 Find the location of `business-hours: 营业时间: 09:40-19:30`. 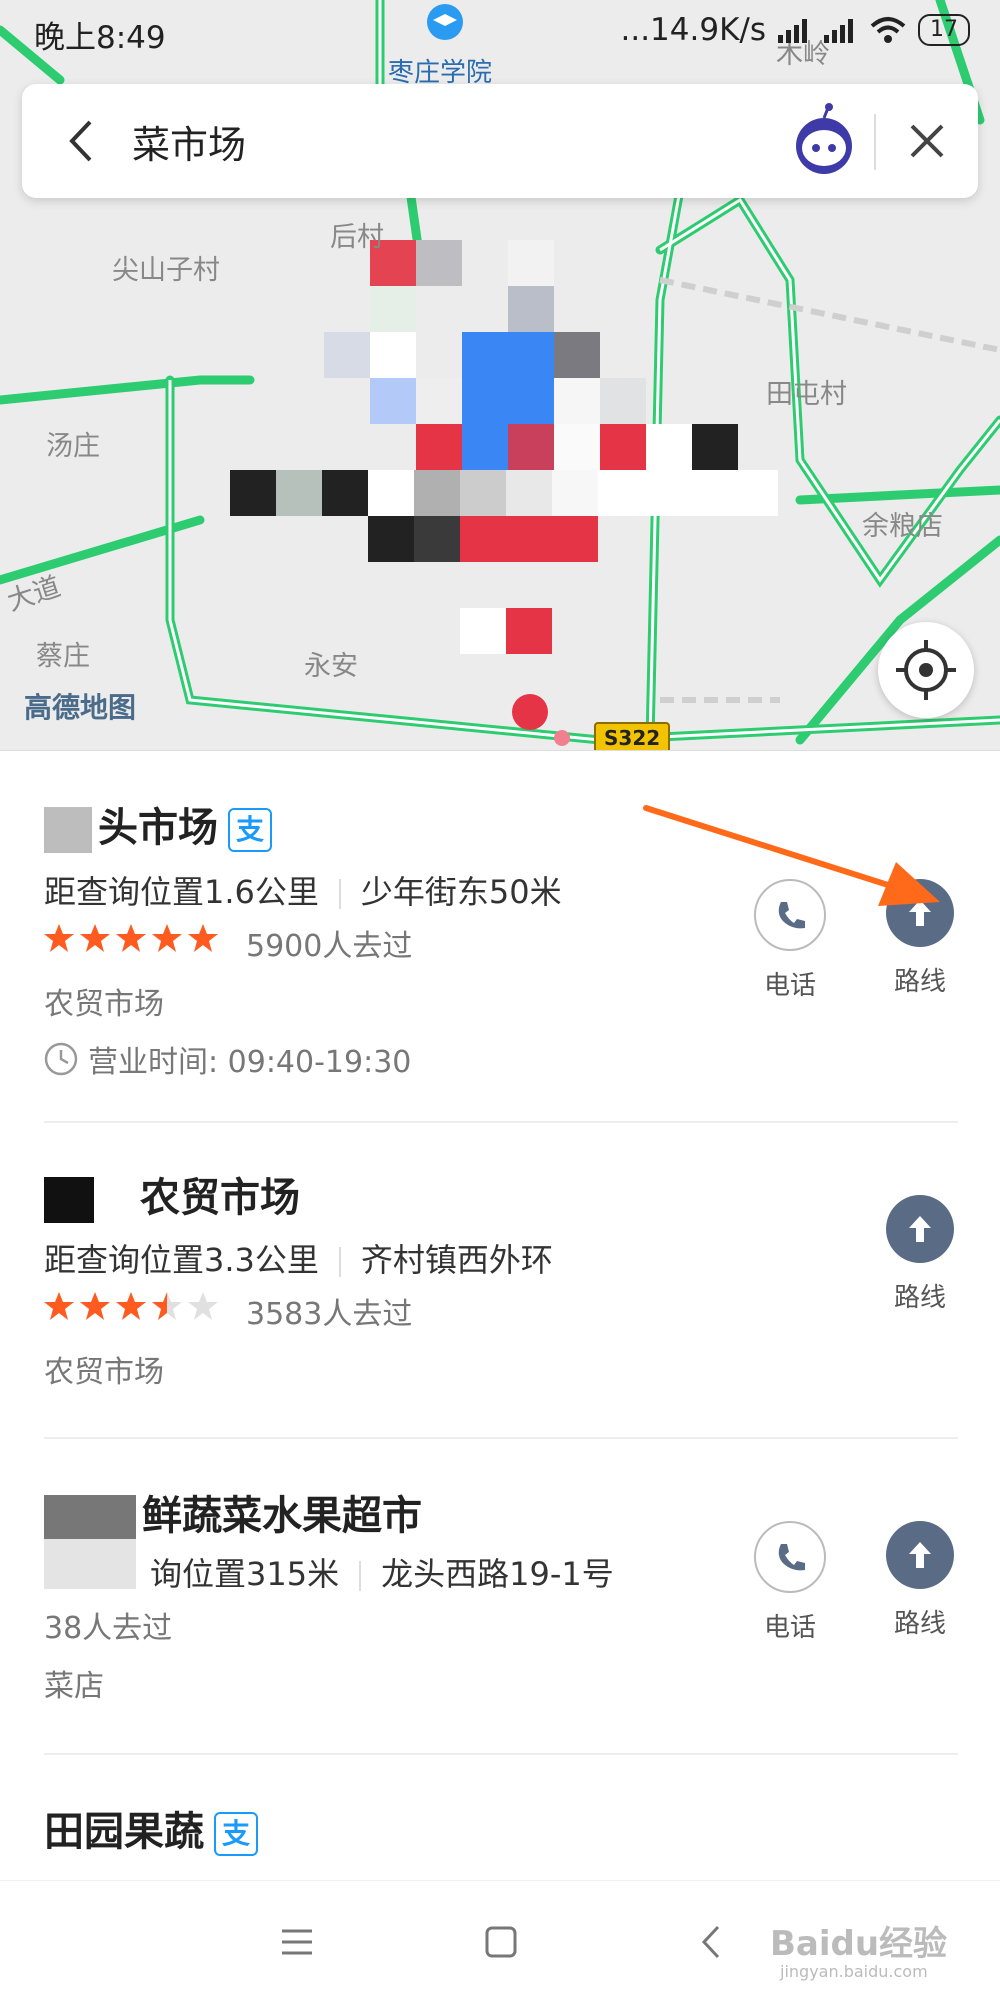

business-hours: 营业时间: 09:40-19:30 is located at coordinates (227, 1059).